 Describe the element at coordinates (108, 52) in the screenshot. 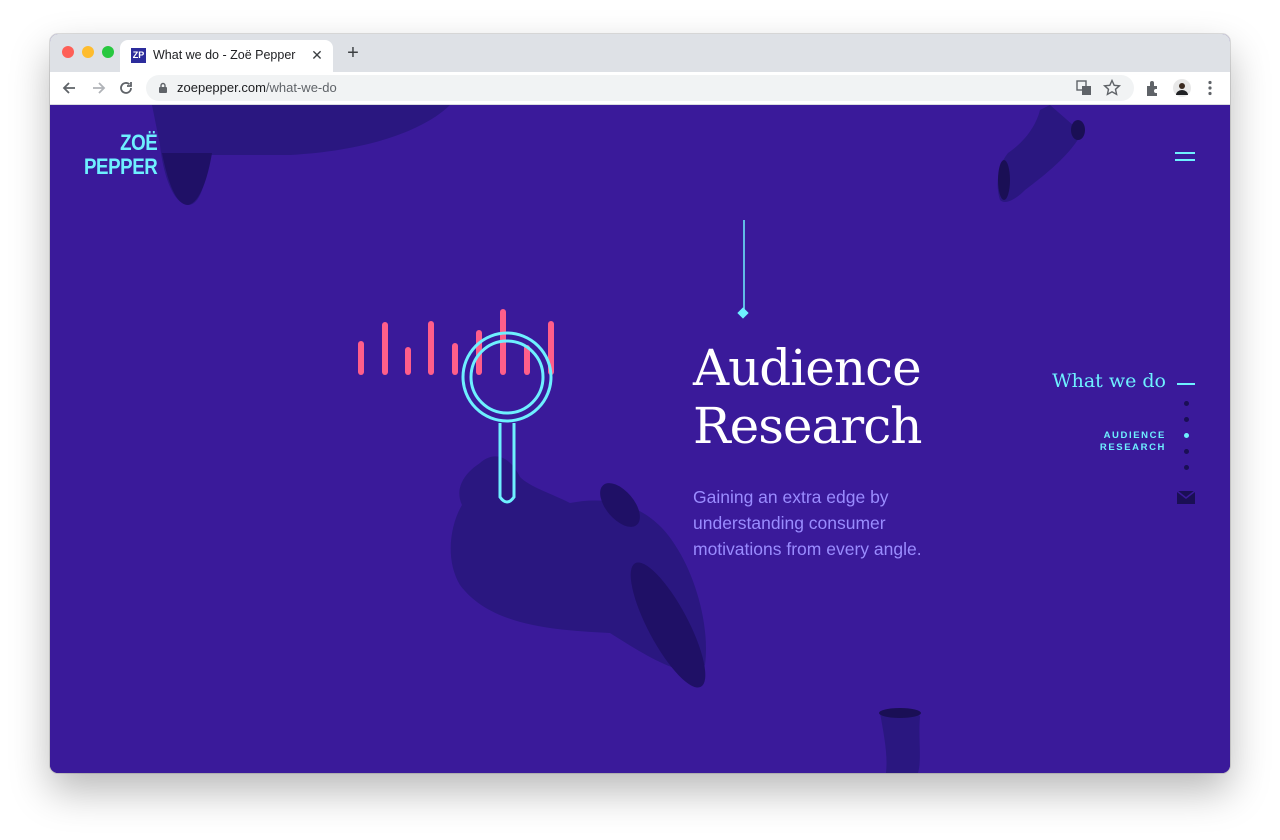

I see `maximize-window-button` at that location.